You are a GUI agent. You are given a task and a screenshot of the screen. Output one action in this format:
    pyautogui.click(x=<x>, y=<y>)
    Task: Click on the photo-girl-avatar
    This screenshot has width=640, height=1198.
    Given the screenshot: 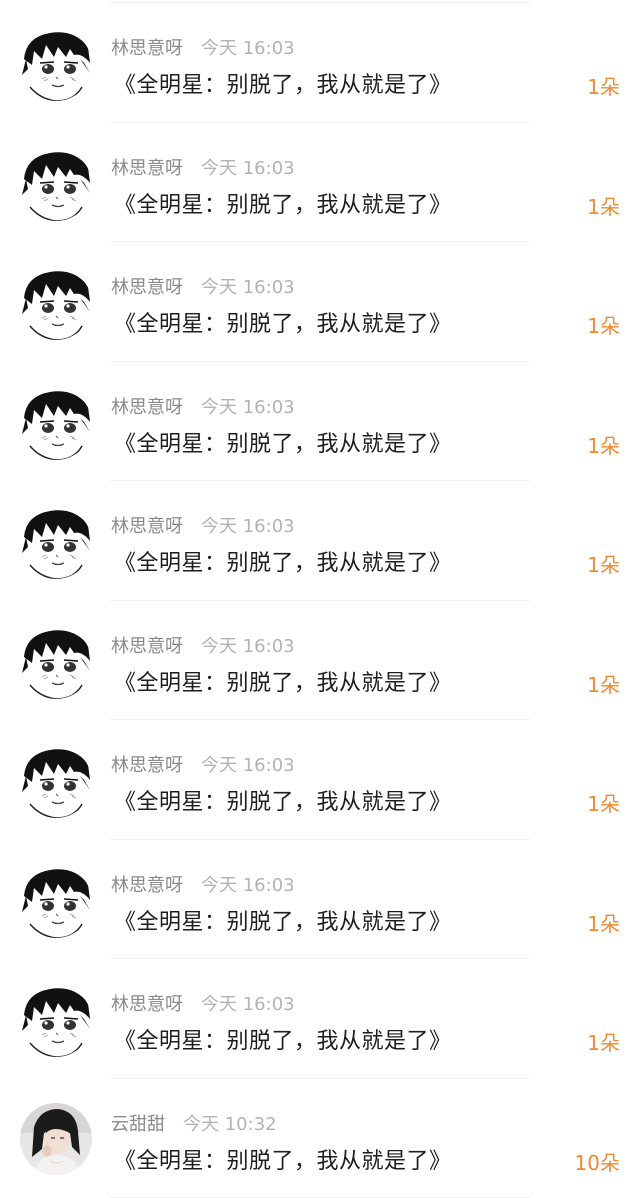 What is the action you would take?
    pyautogui.click(x=56, y=1138)
    